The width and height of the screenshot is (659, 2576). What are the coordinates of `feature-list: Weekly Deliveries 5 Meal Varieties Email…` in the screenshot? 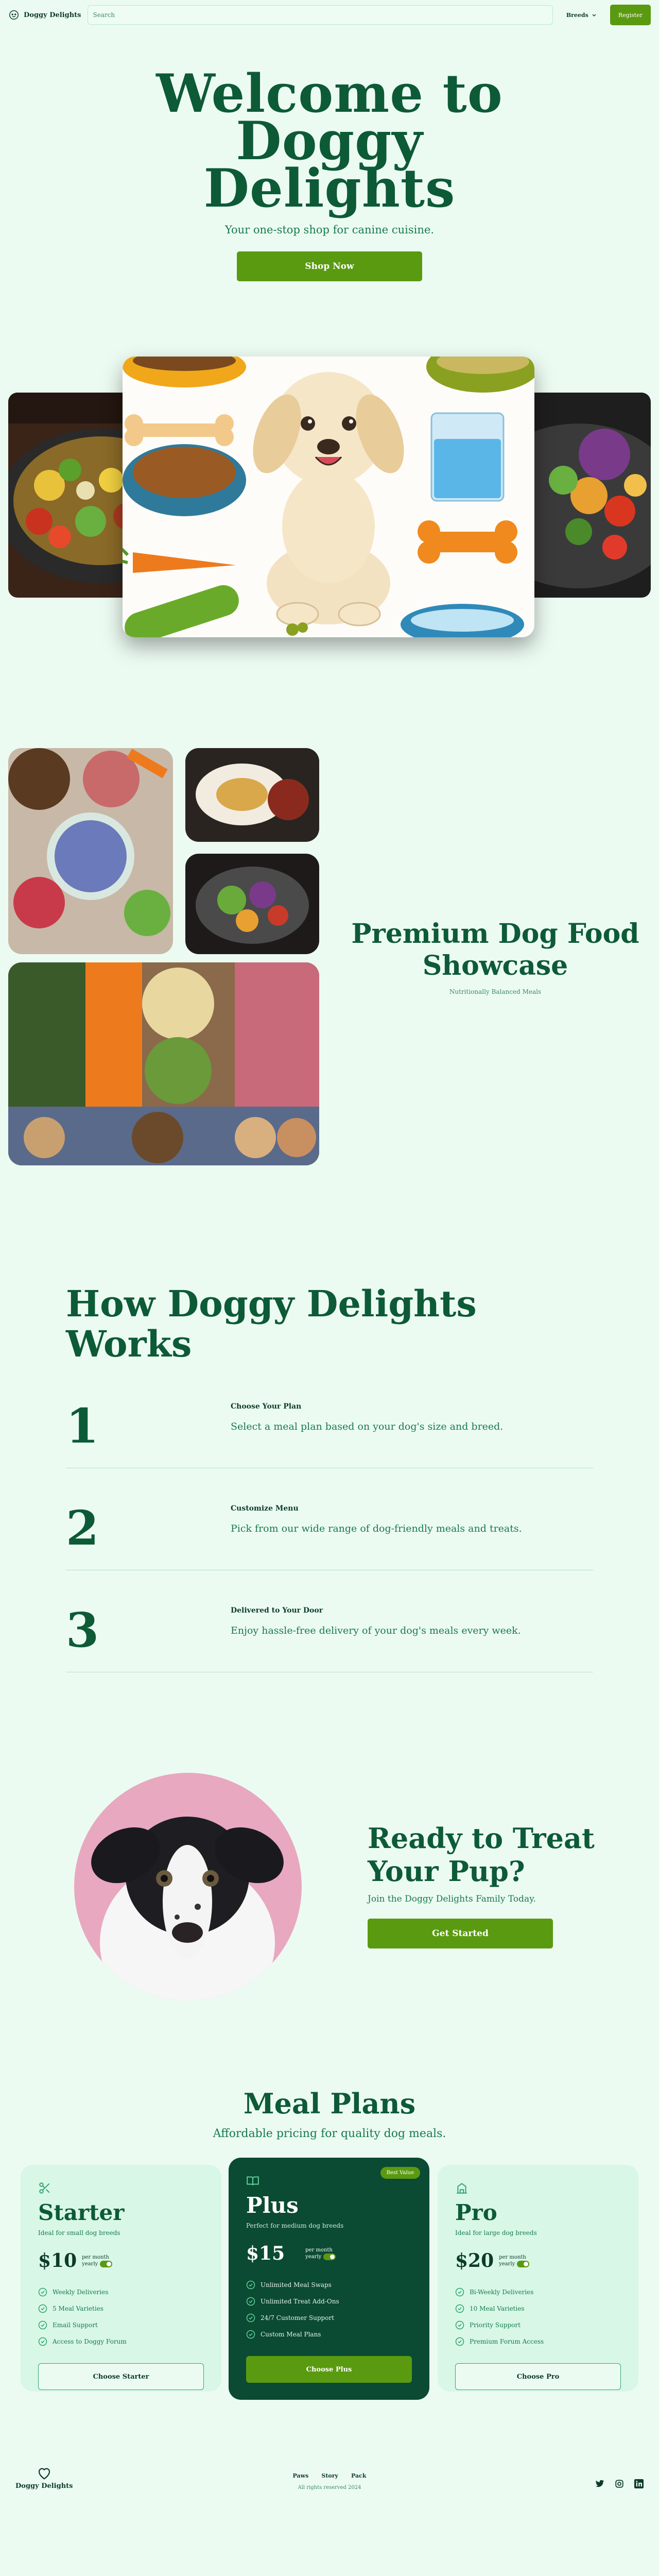 It's located at (121, 2317).